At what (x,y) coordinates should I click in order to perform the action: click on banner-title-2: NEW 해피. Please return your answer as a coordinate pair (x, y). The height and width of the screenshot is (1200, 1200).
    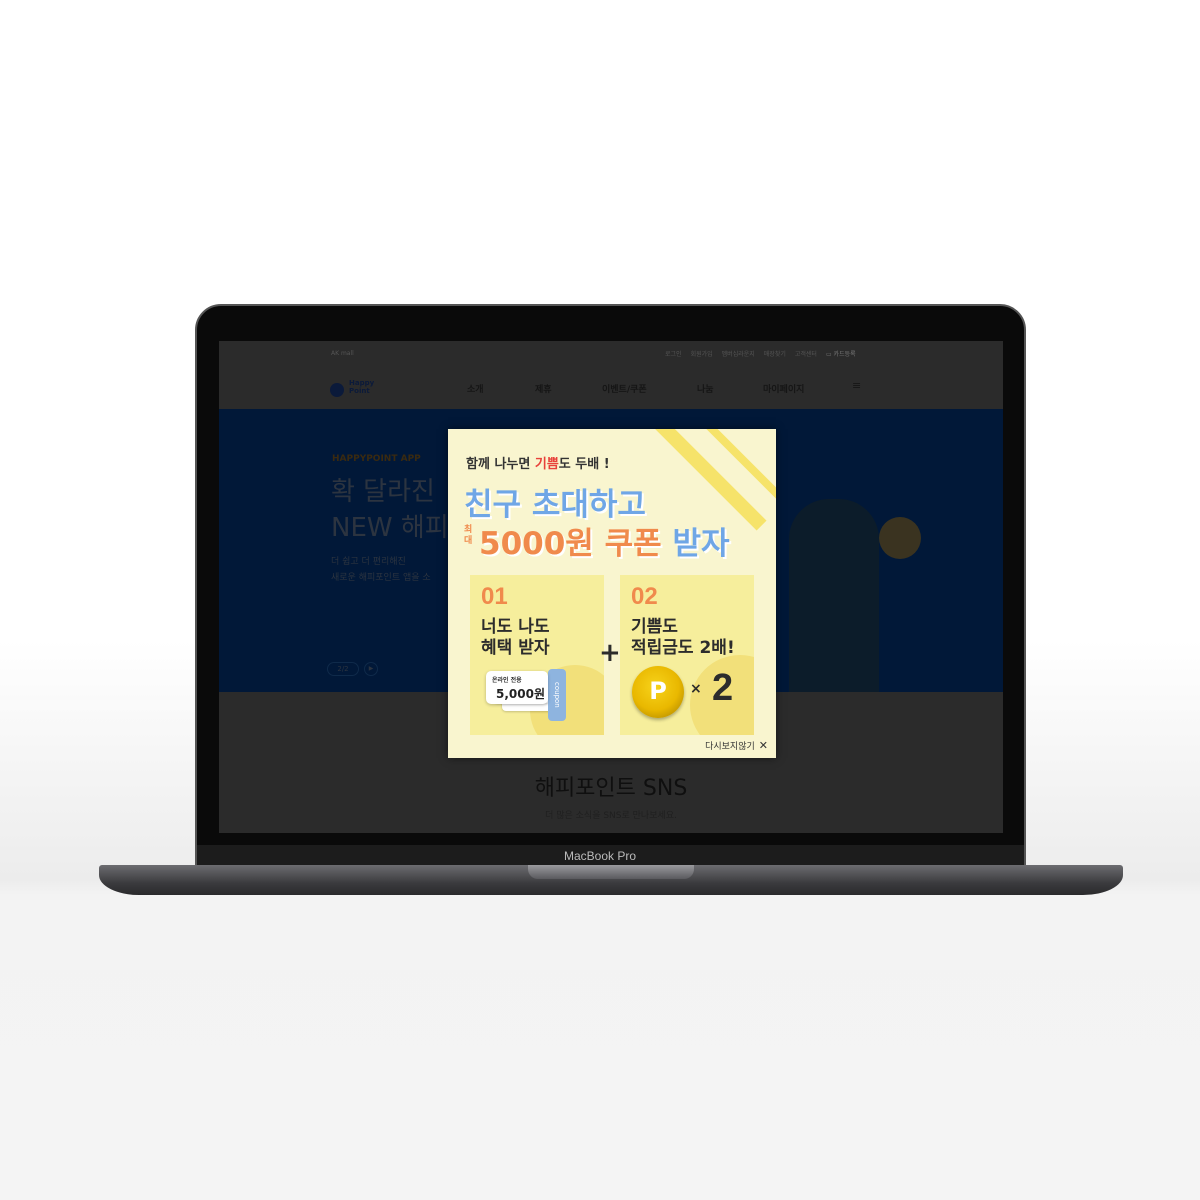
    Looking at the image, I should click on (390, 528).